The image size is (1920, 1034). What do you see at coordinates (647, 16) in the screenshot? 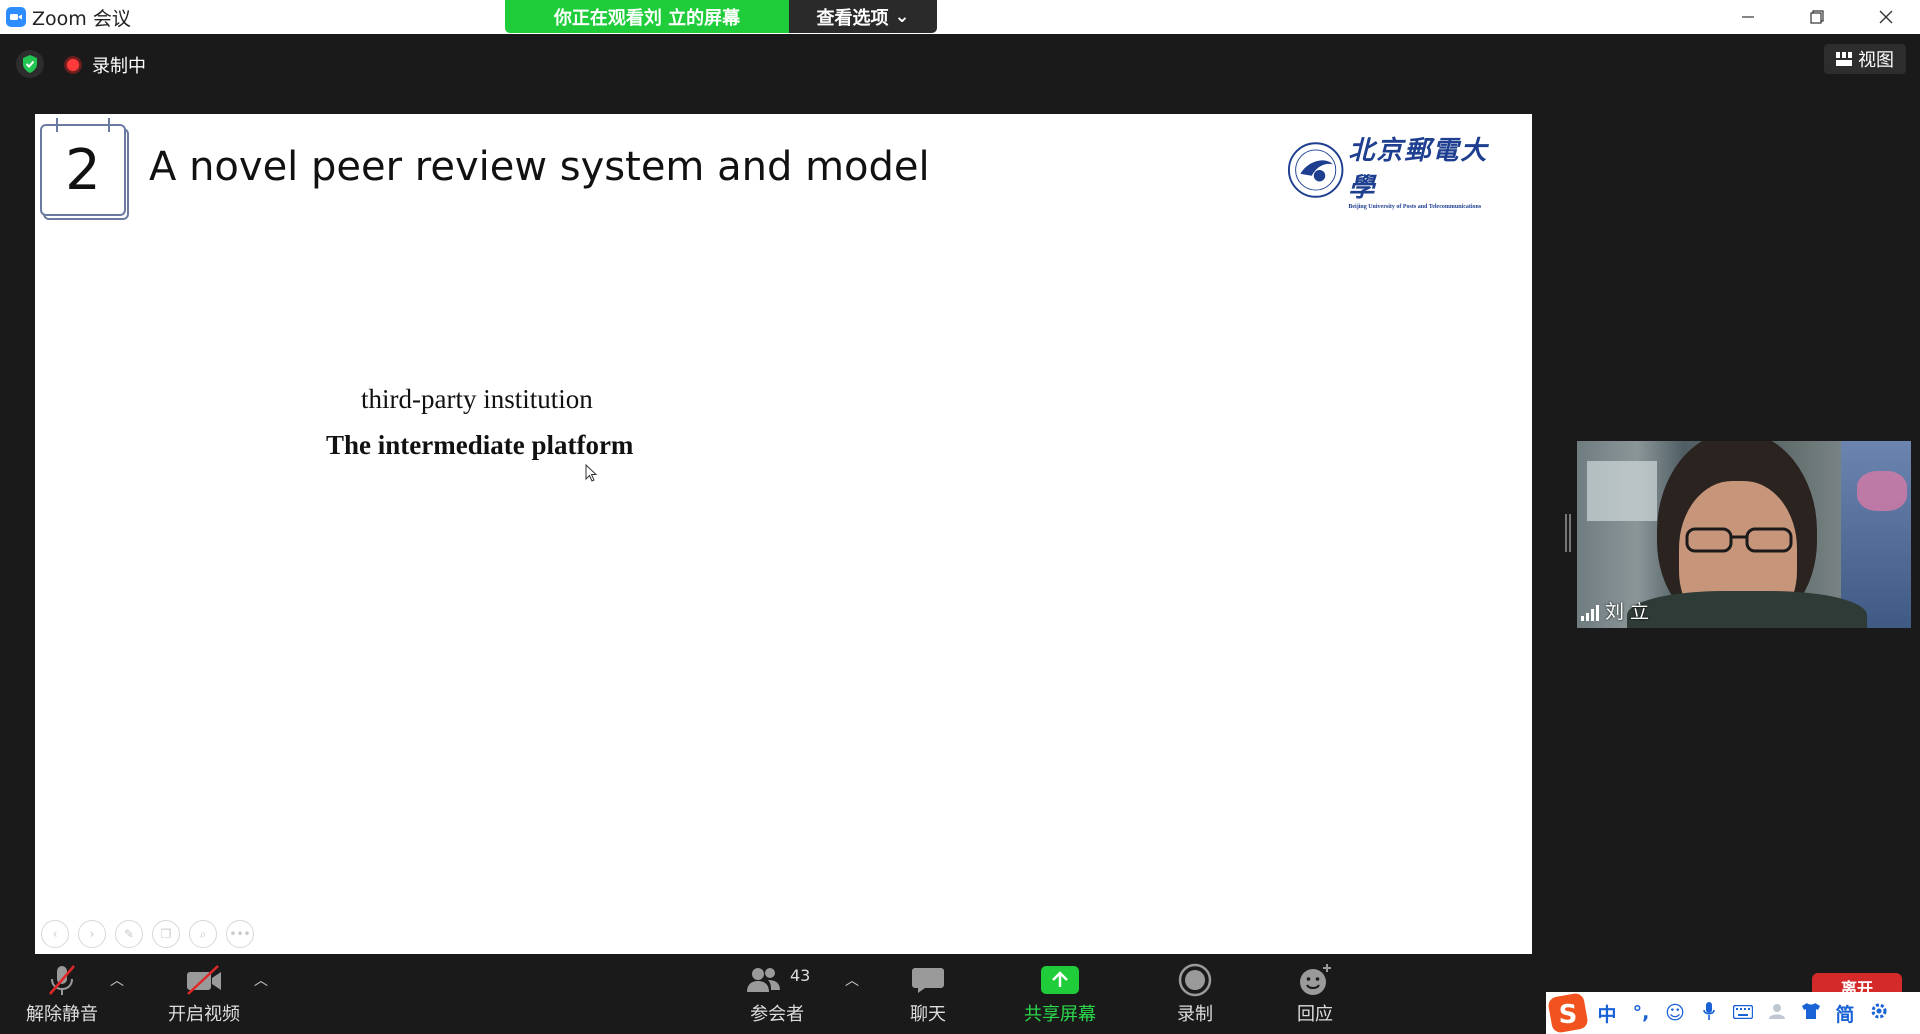
I see `viewing-screen-label: 你正在观看刘 立的屏幕` at bounding box center [647, 16].